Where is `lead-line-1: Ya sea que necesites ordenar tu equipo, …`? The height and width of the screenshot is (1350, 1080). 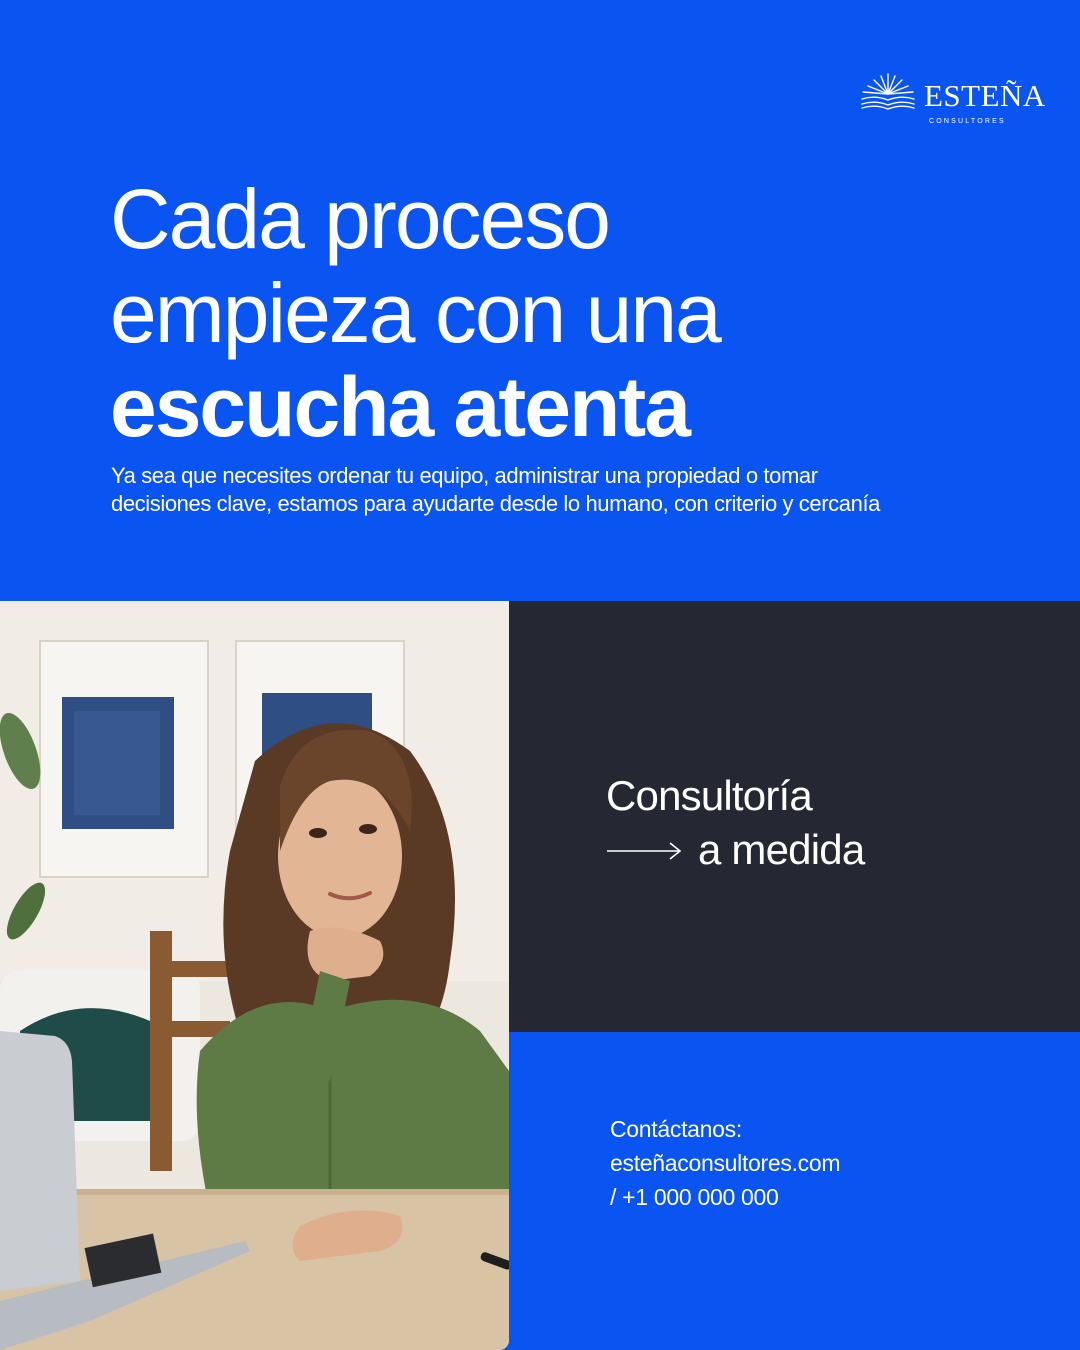
lead-line-1: Ya sea que necesites ordenar tu equipo, … is located at coordinates (464, 475).